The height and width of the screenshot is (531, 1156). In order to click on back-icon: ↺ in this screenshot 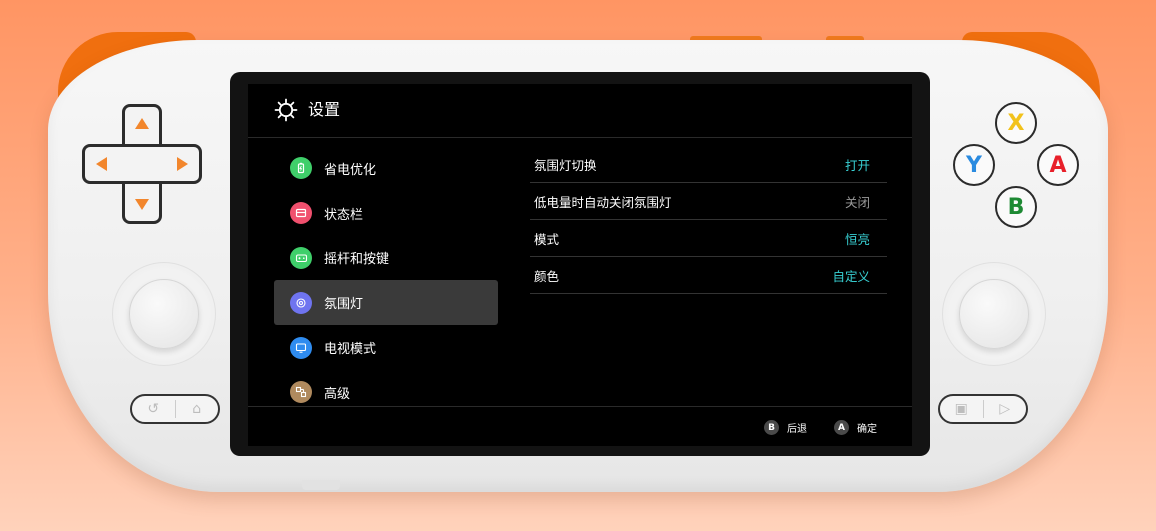, I will do `click(153, 409)`.